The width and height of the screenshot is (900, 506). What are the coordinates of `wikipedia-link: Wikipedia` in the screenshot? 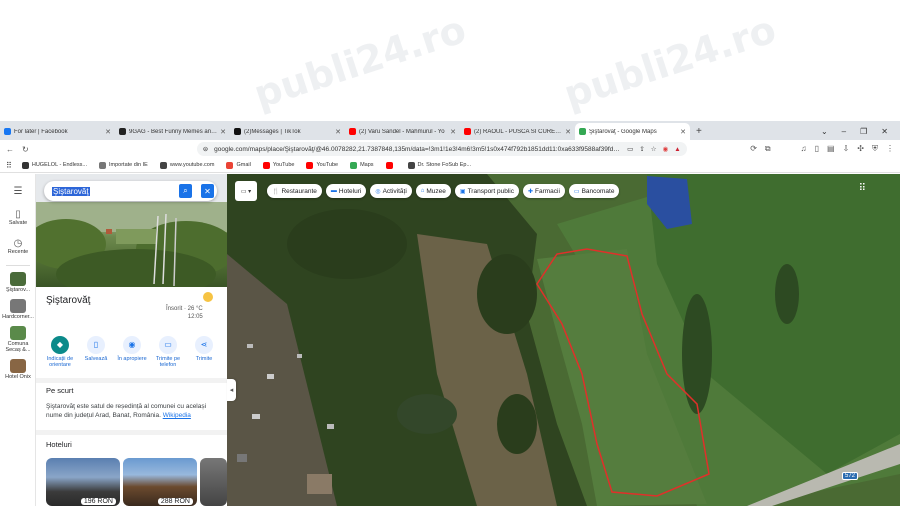 It's located at (177, 415).